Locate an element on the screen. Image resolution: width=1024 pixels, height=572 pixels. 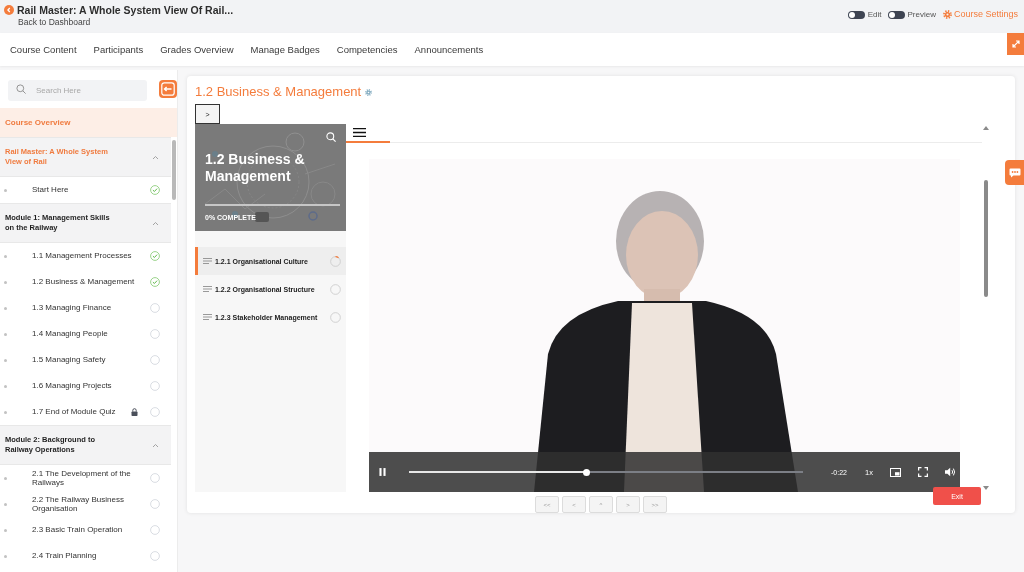
back-arrow-icon is located at coordinates (9, 10).